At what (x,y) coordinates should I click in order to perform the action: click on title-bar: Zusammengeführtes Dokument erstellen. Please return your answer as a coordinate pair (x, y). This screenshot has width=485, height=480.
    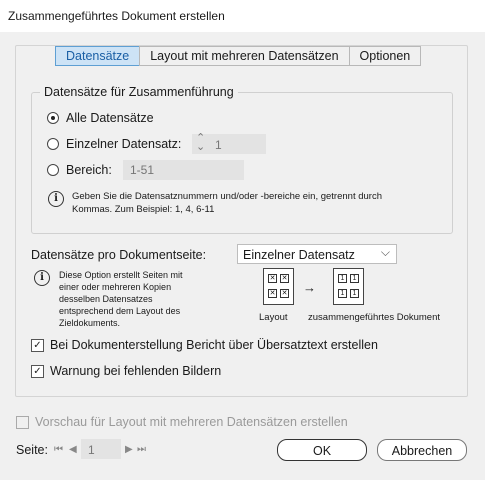
    Looking at the image, I should click on (242, 16).